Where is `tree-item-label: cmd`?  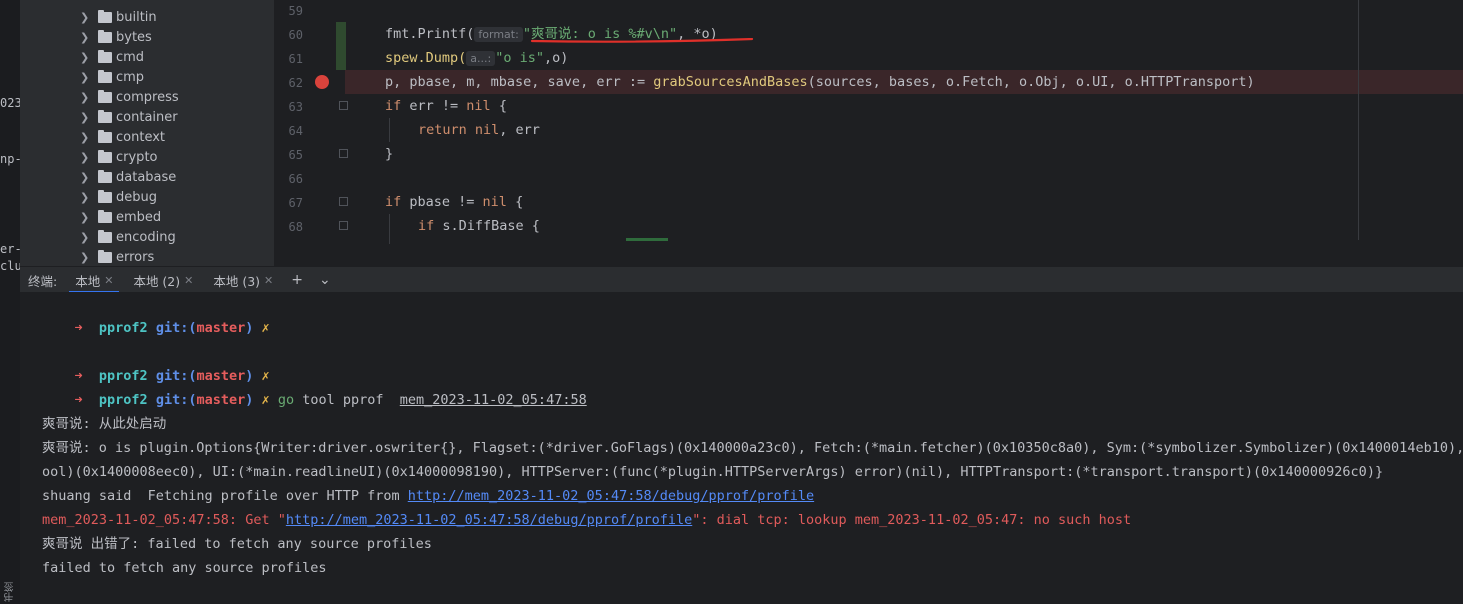 tree-item-label: cmd is located at coordinates (130, 57).